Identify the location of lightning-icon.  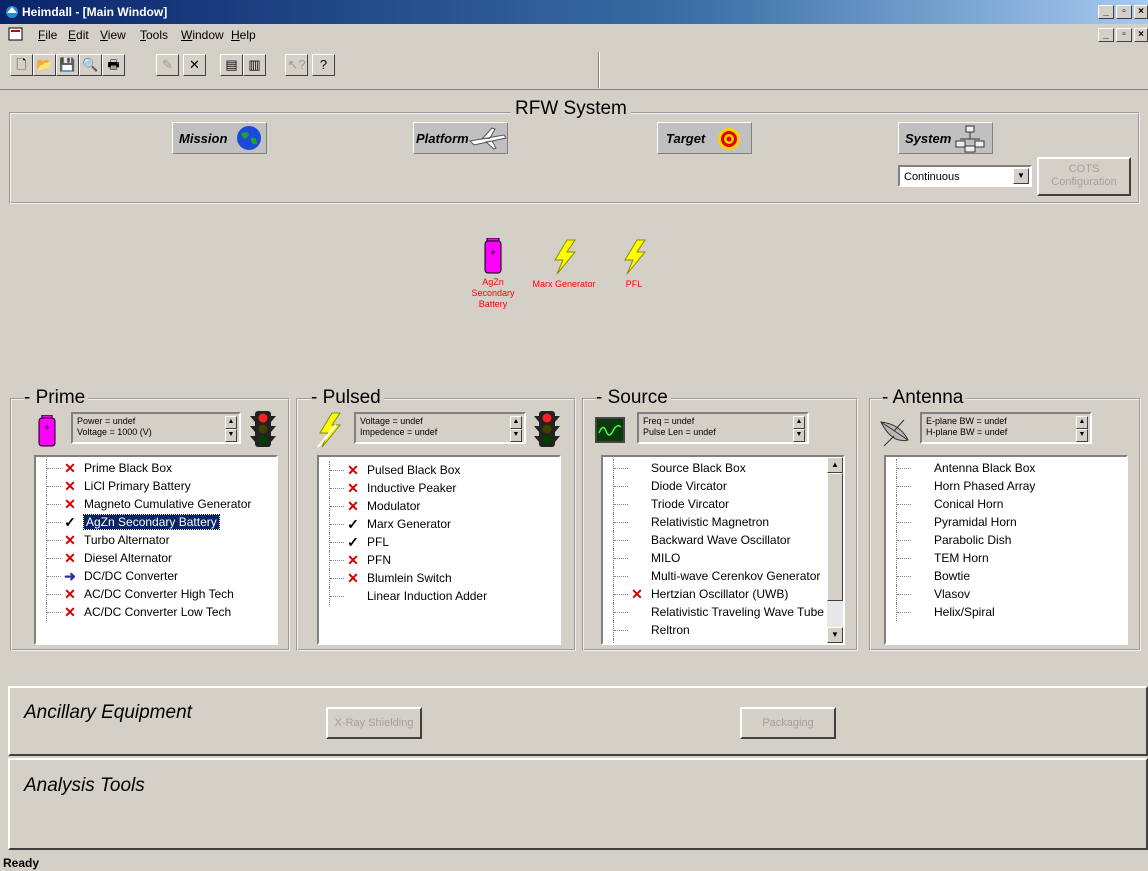
(564, 258).